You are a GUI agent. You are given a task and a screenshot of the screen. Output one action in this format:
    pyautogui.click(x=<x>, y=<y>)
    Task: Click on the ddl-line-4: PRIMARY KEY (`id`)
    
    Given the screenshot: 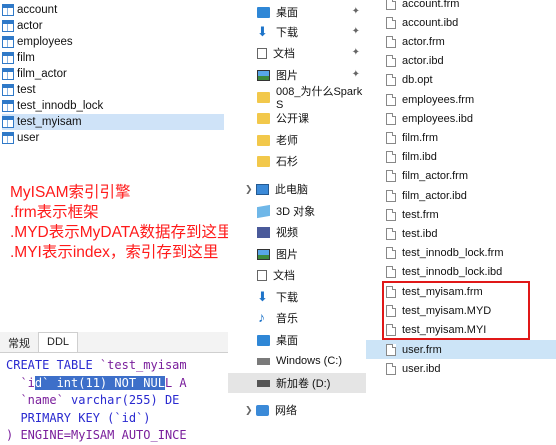 What is the action you would take?
    pyautogui.click(x=78, y=417)
    